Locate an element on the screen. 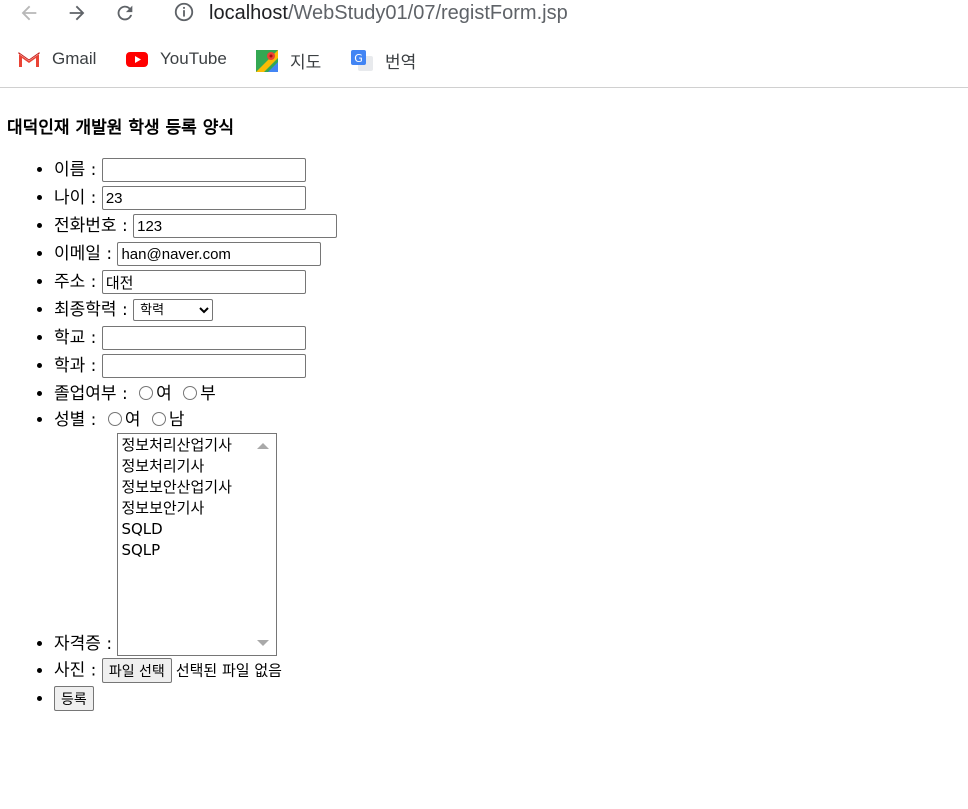 This screenshot has width=968, height=809. graduation-row: 졸업여부 : 여 부 is located at coordinates (505, 394).